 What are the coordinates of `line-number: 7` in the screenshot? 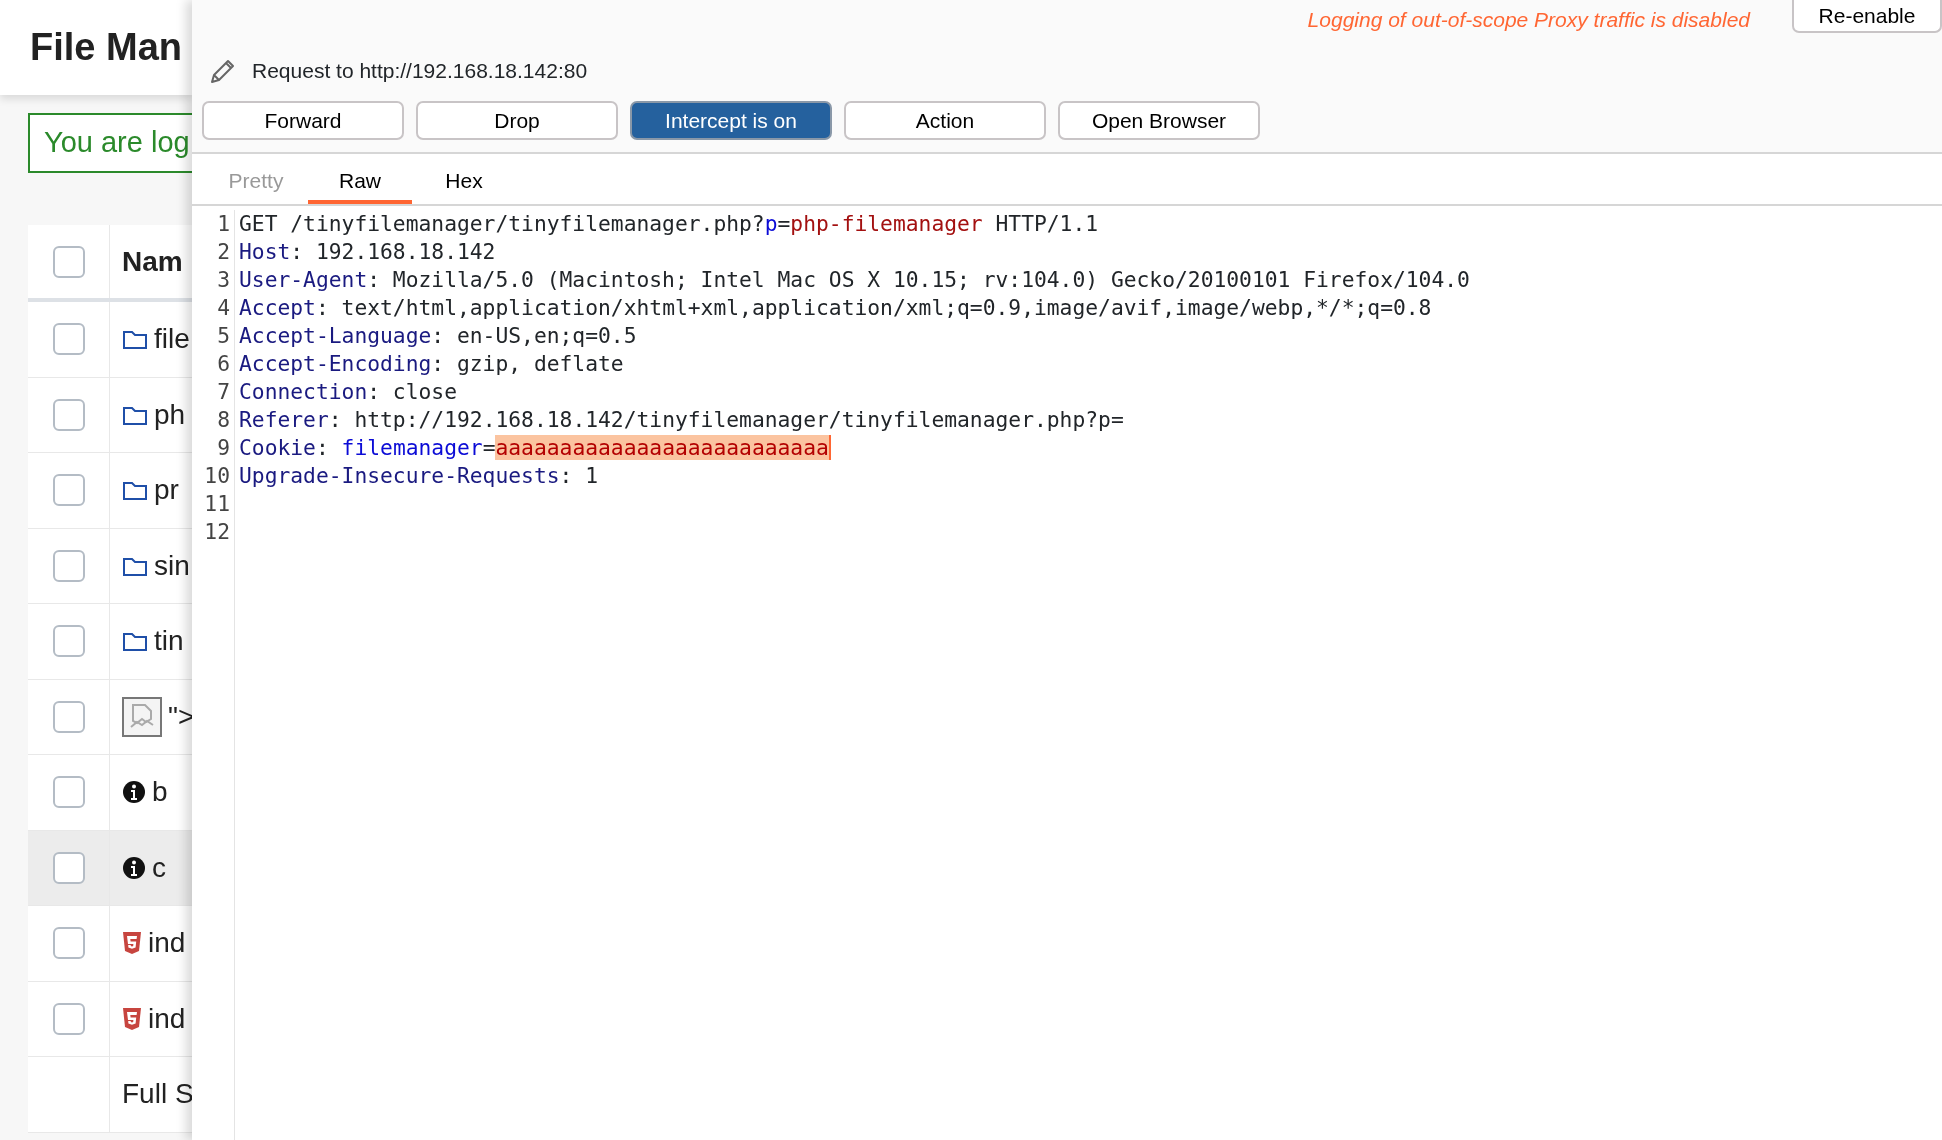 It's located at (223, 391).